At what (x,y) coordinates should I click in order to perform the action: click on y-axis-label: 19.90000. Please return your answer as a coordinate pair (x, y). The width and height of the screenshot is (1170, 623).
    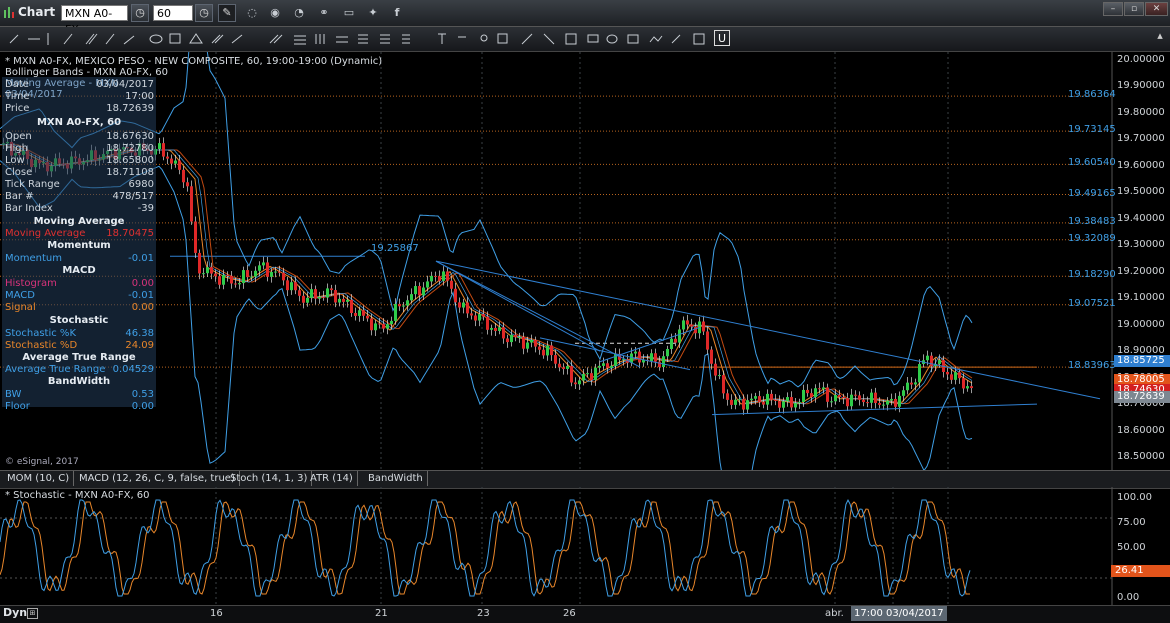
    Looking at the image, I should click on (1141, 86).